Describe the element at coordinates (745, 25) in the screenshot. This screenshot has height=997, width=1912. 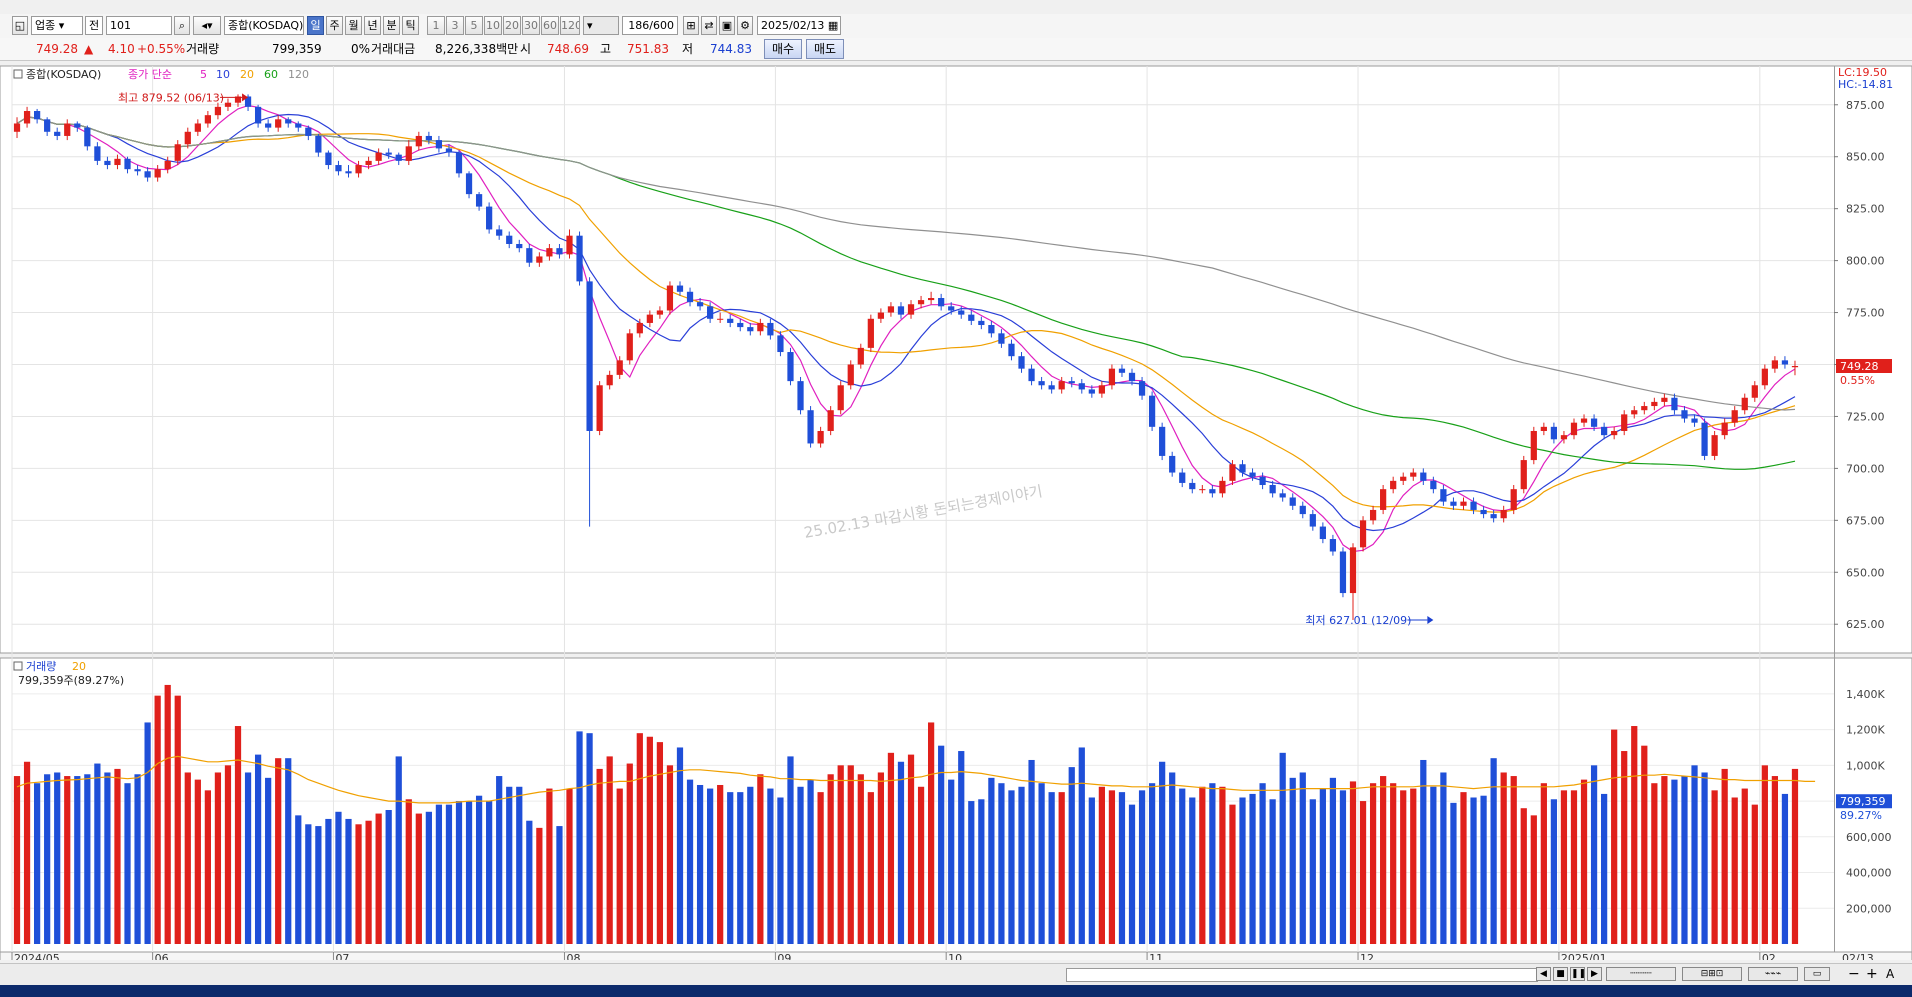
I see `gear-icon: ⚙` at that location.